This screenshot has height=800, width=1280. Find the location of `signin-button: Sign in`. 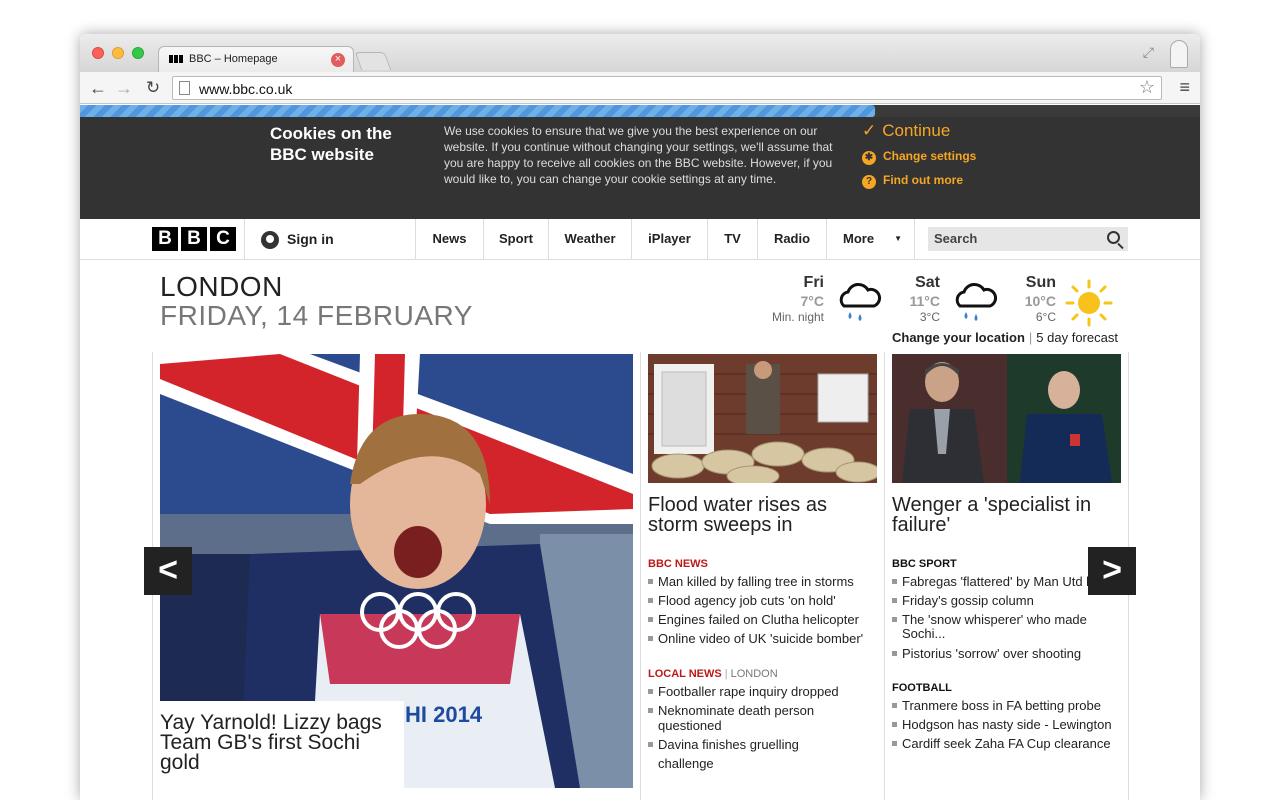

signin-button: Sign in is located at coordinates (330, 239).